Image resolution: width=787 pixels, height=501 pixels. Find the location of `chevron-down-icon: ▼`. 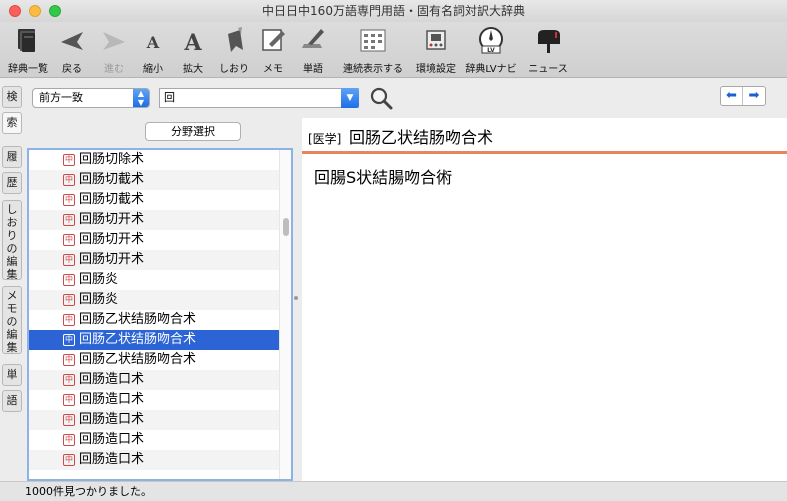

chevron-down-icon: ▼ is located at coordinates (350, 98).